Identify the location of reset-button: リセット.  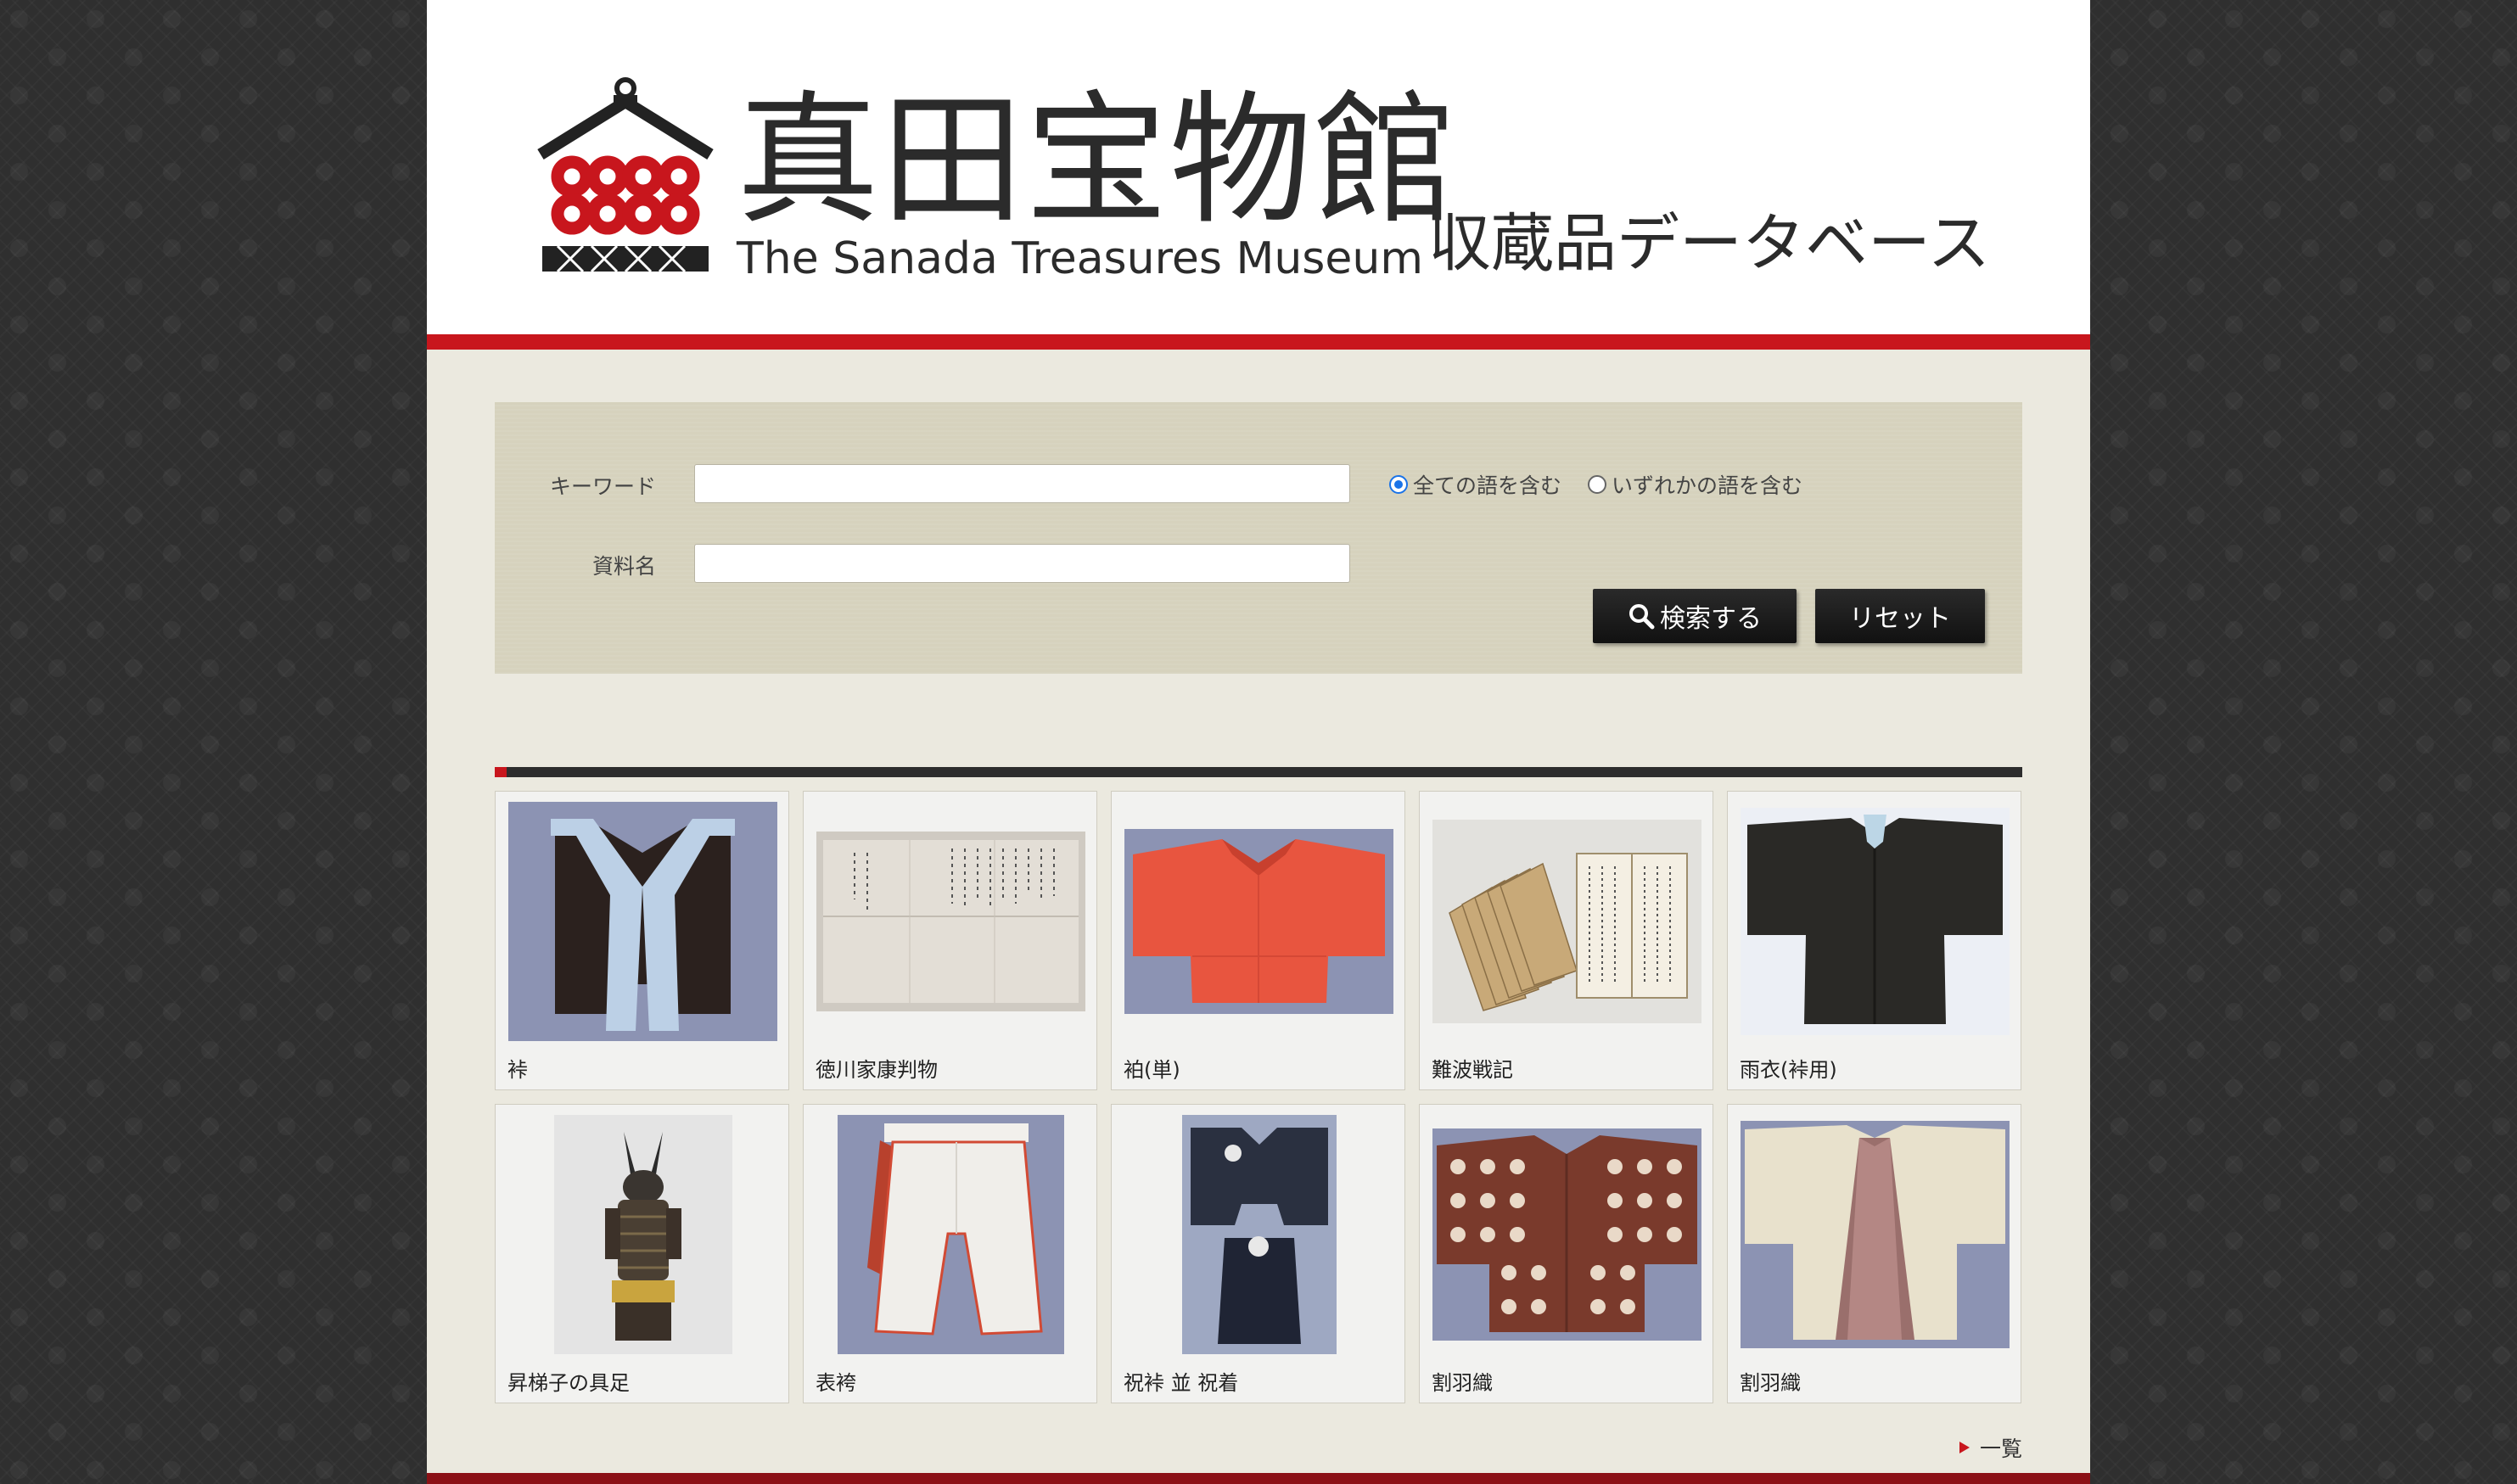
(1900, 616).